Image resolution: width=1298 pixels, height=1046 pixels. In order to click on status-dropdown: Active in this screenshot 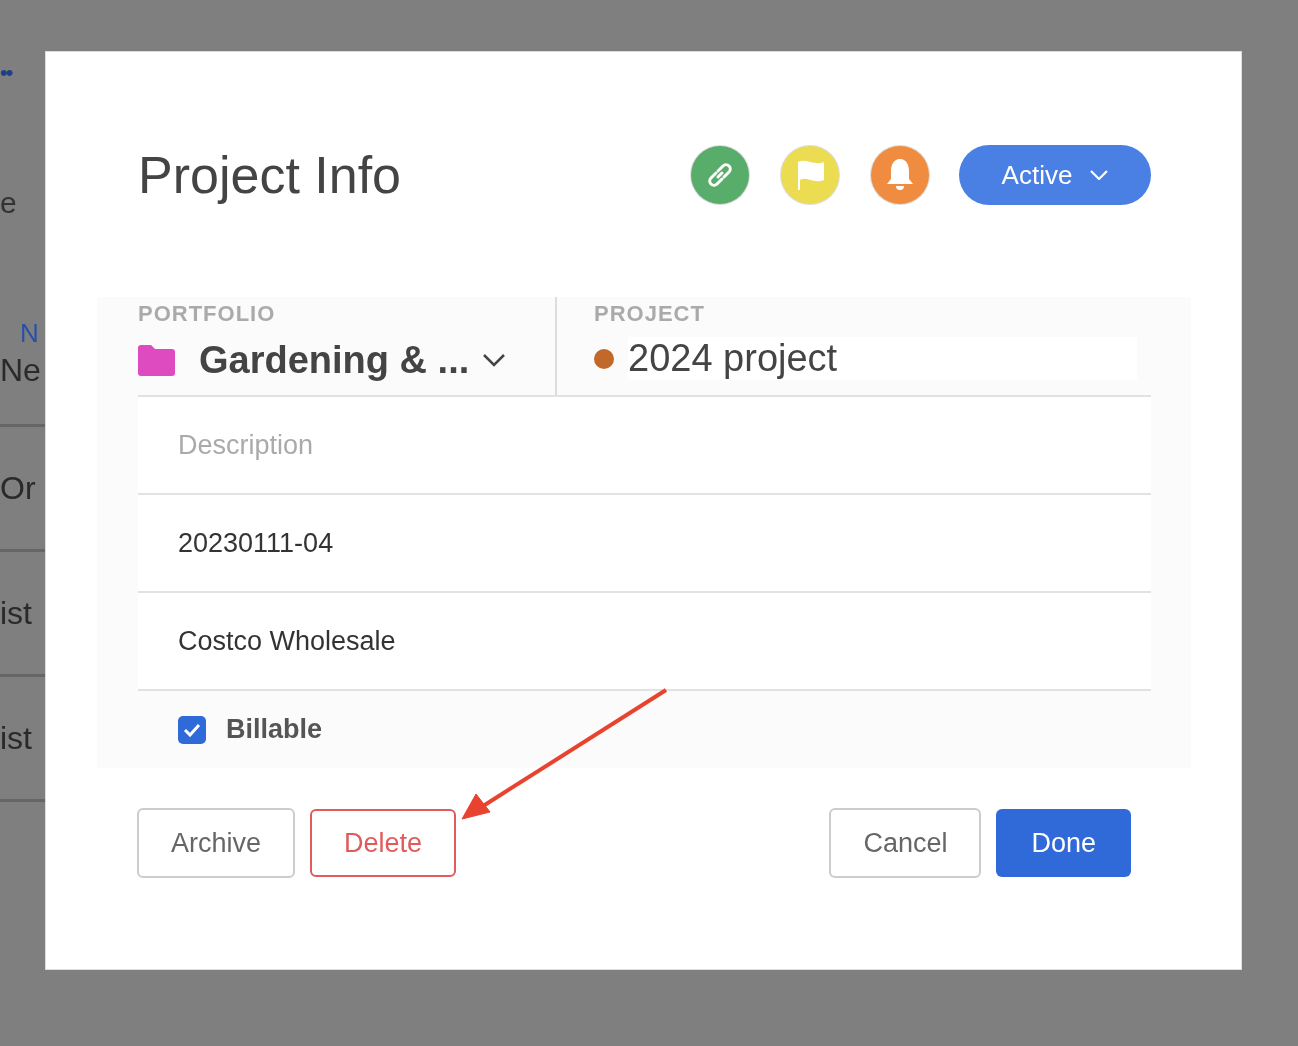, I will do `click(1055, 175)`.